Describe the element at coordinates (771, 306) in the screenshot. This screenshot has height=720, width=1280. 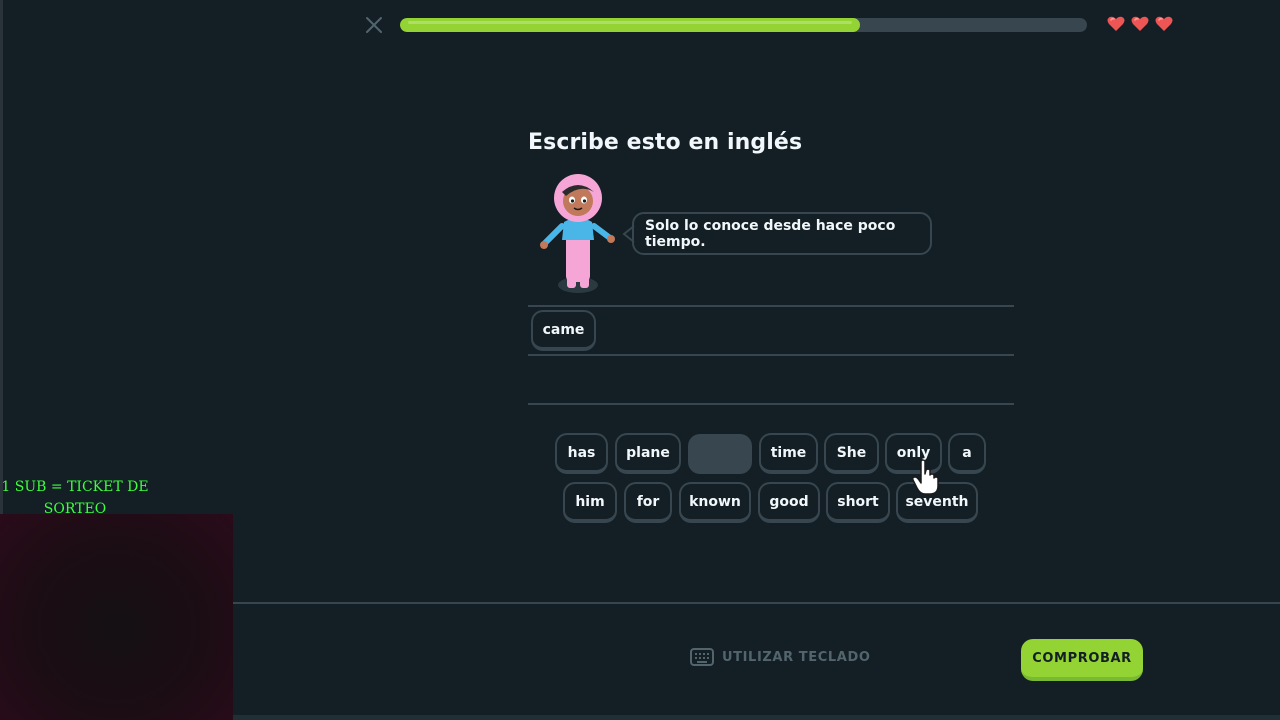
I see `answer-line-top` at that location.